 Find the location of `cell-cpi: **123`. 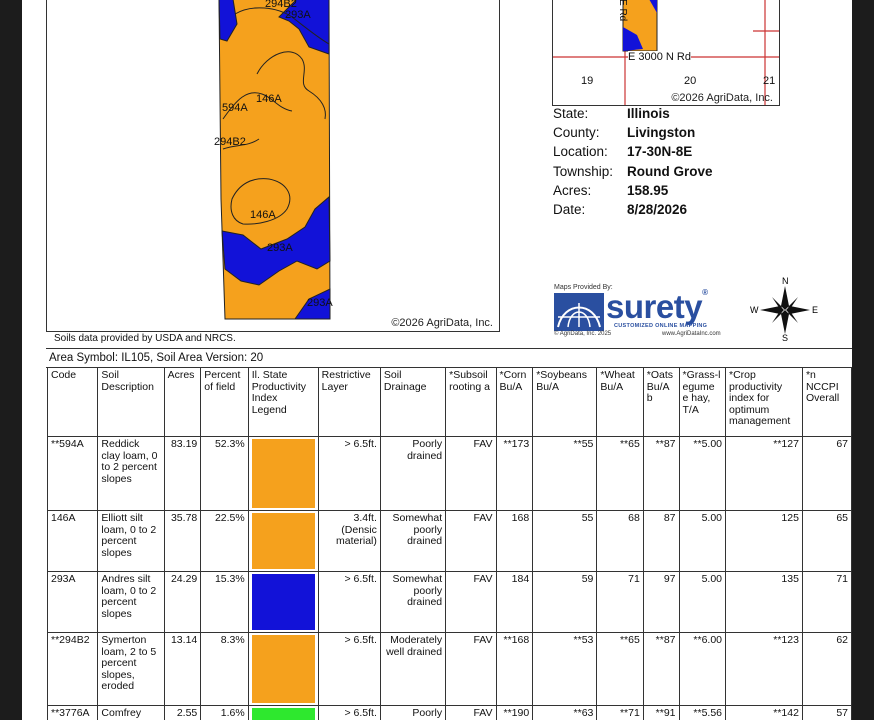

cell-cpi: **123 is located at coordinates (764, 669).